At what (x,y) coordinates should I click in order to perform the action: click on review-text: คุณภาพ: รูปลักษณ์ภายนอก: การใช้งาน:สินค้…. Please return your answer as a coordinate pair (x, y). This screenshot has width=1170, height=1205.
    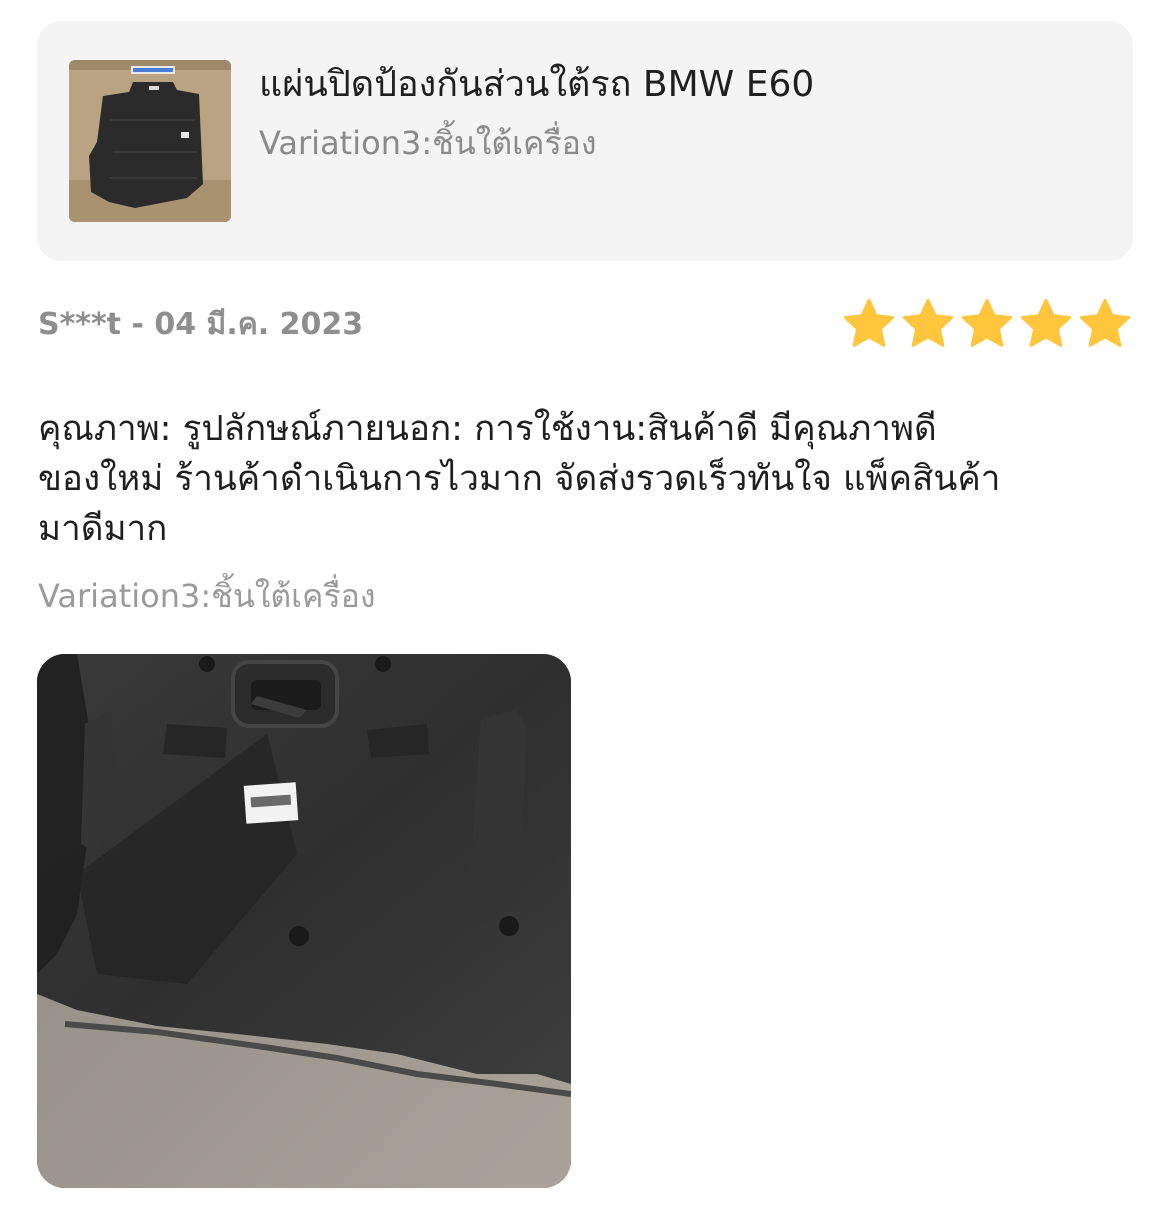
    Looking at the image, I should click on (519, 479).